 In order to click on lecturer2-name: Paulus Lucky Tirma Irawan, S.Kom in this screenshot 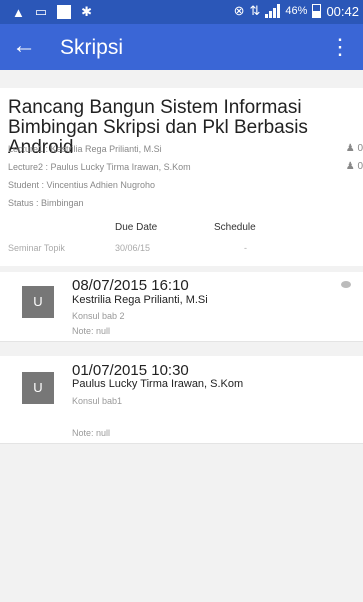, I will do `click(120, 167)`.